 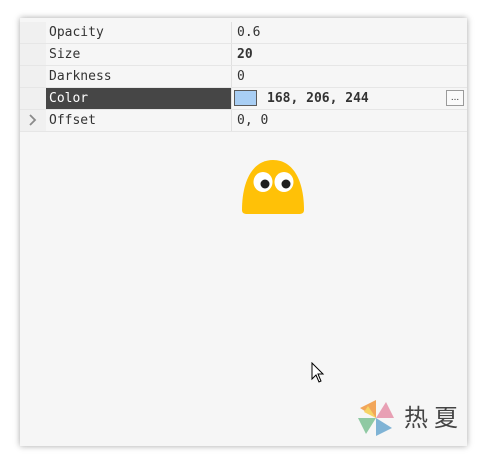 What do you see at coordinates (376, 418) in the screenshot?
I see `pinwheel-logo-icon` at bounding box center [376, 418].